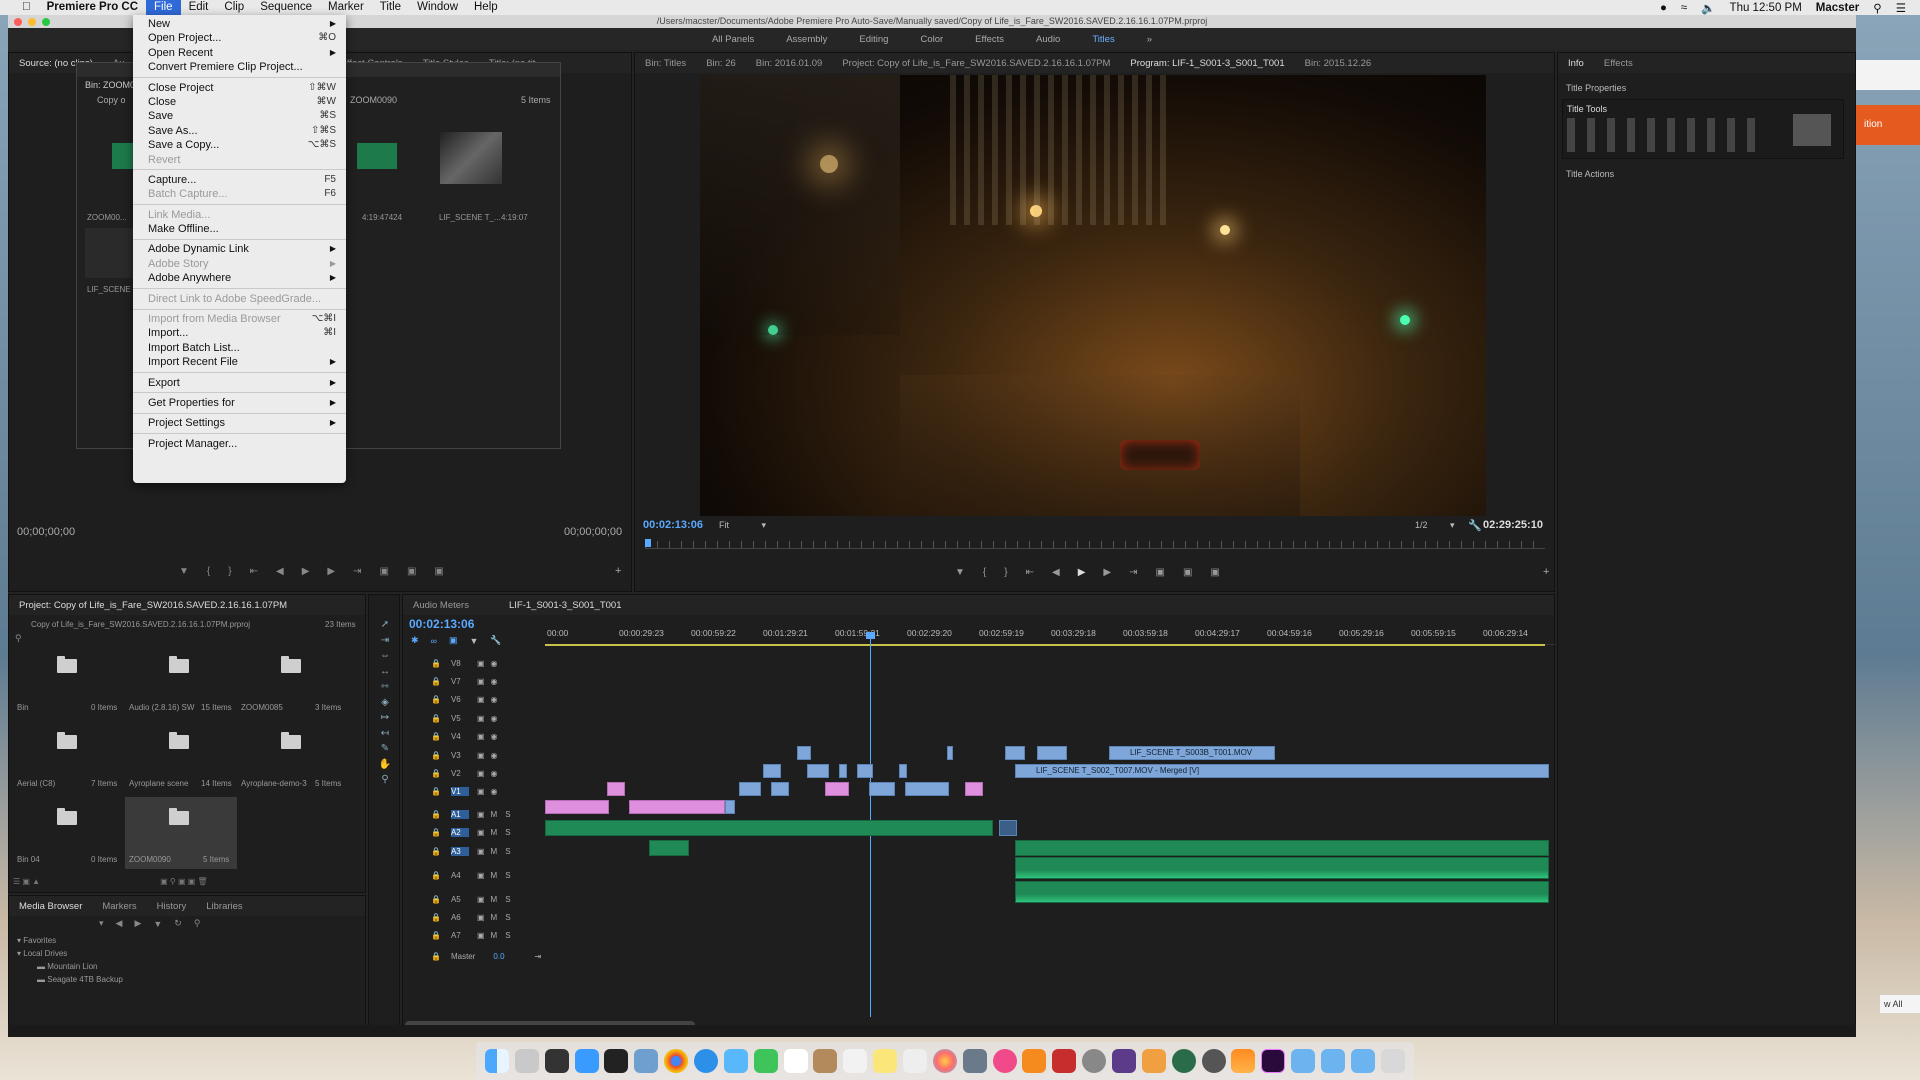  Describe the element at coordinates (101, 923) in the screenshot. I see `chevron-down-icon: ▾` at that location.